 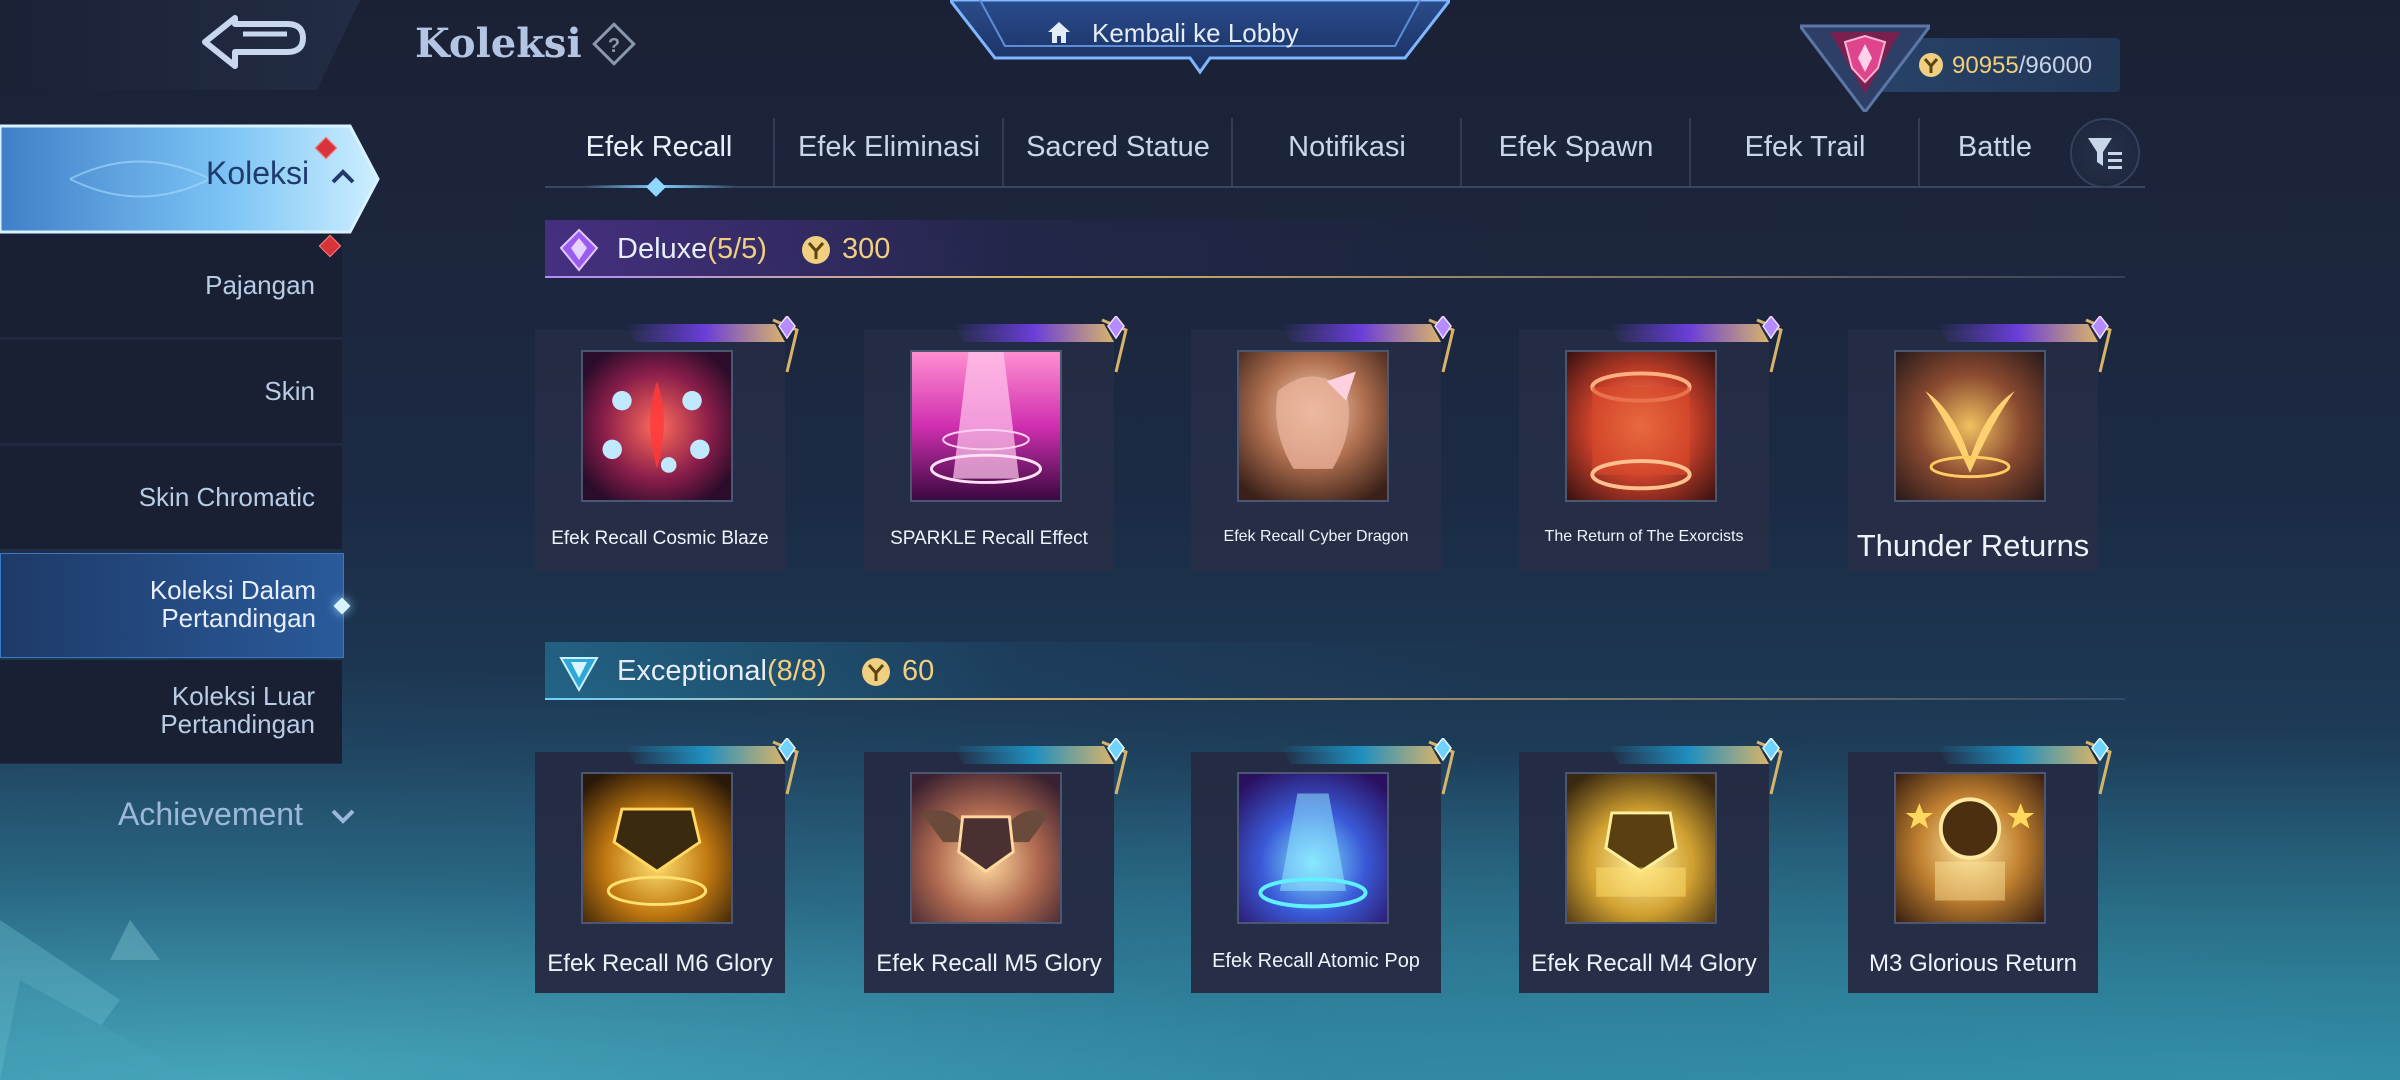 What do you see at coordinates (210, 814) in the screenshot?
I see `sidebar-achievement: Achievement` at bounding box center [210, 814].